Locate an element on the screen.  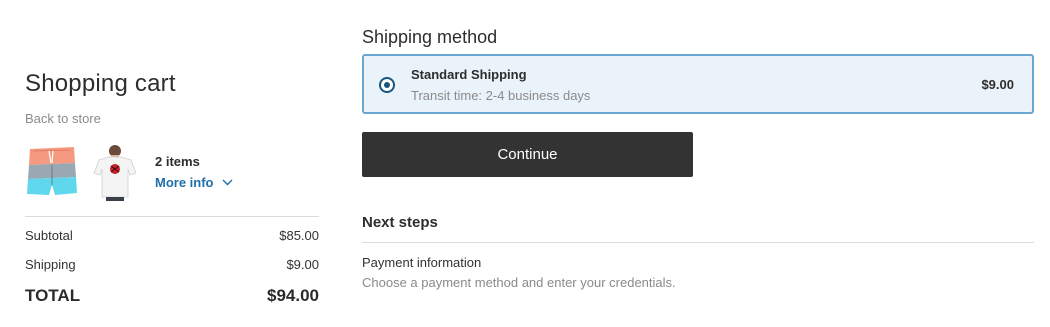
shipping-option-price: $9.00 is located at coordinates (997, 84).